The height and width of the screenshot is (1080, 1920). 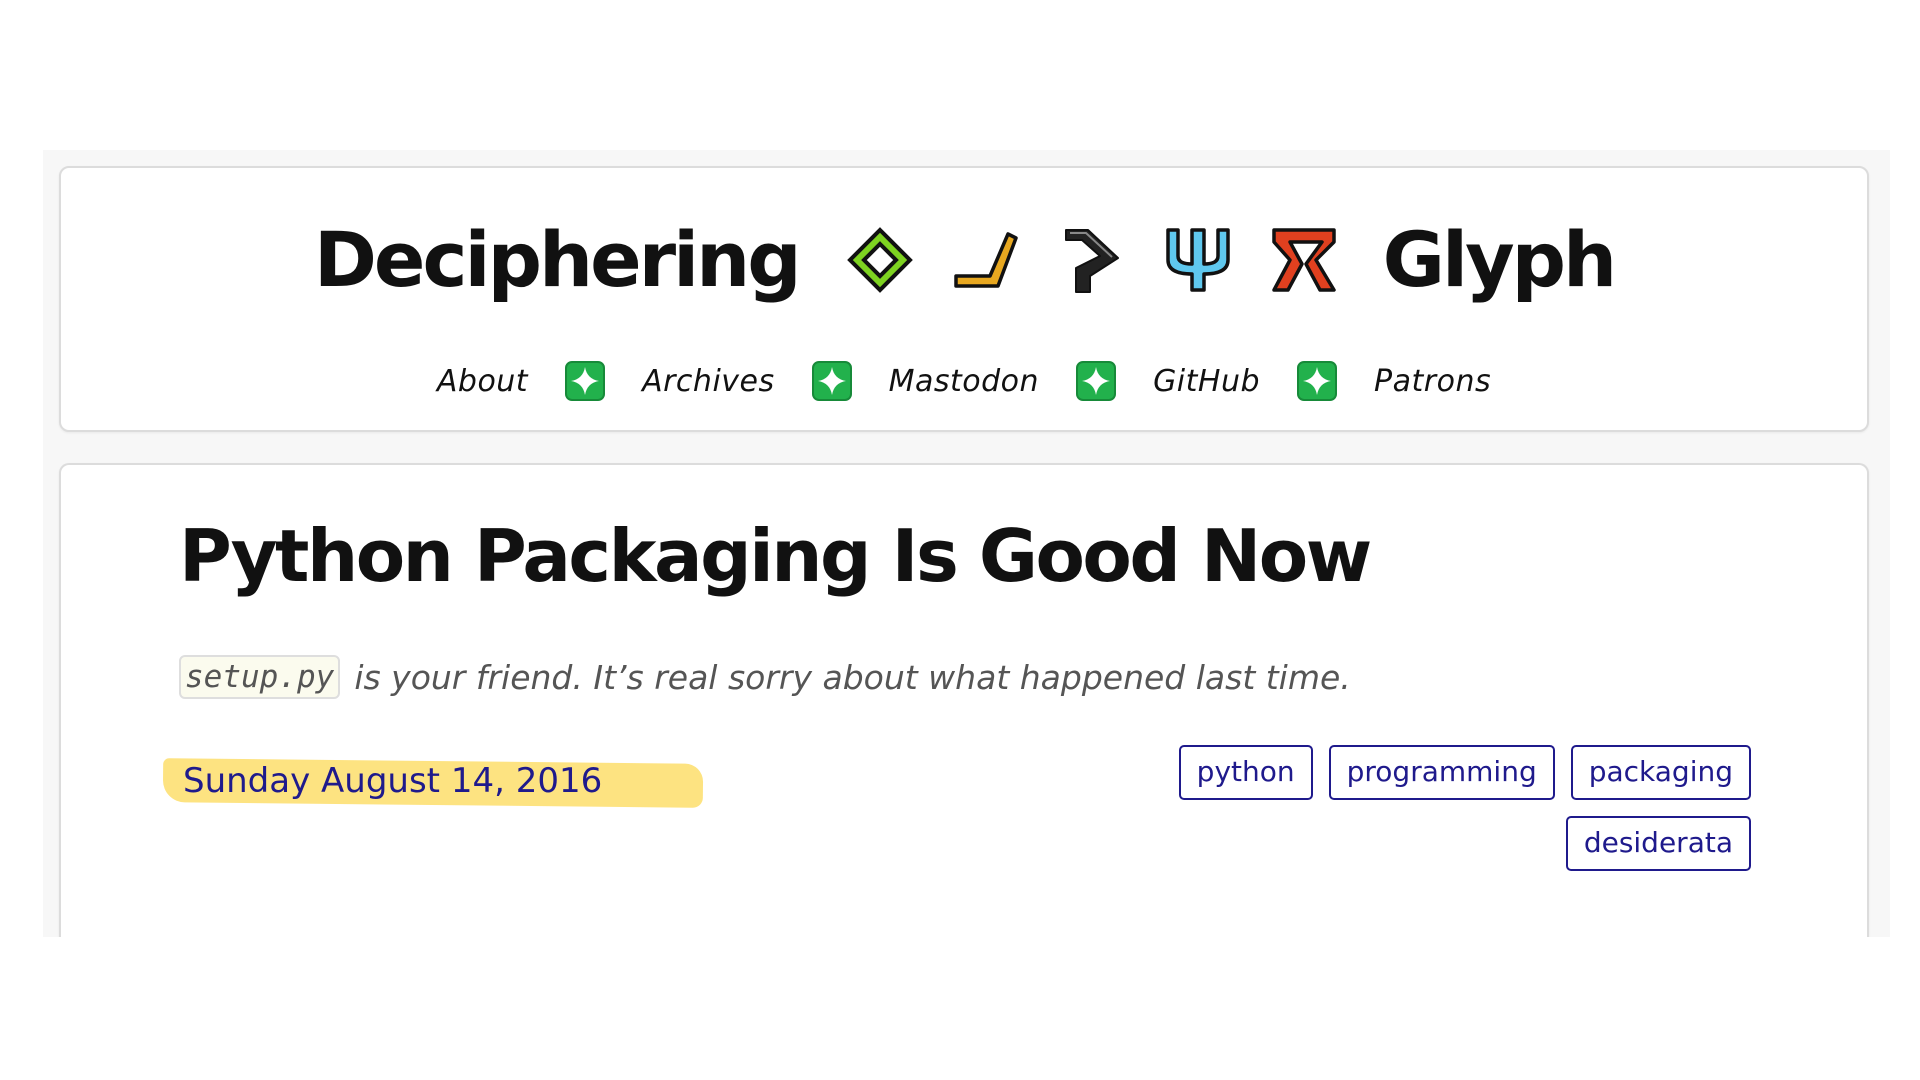 I want to click on blue-trident-icon, so click(x=1198, y=260).